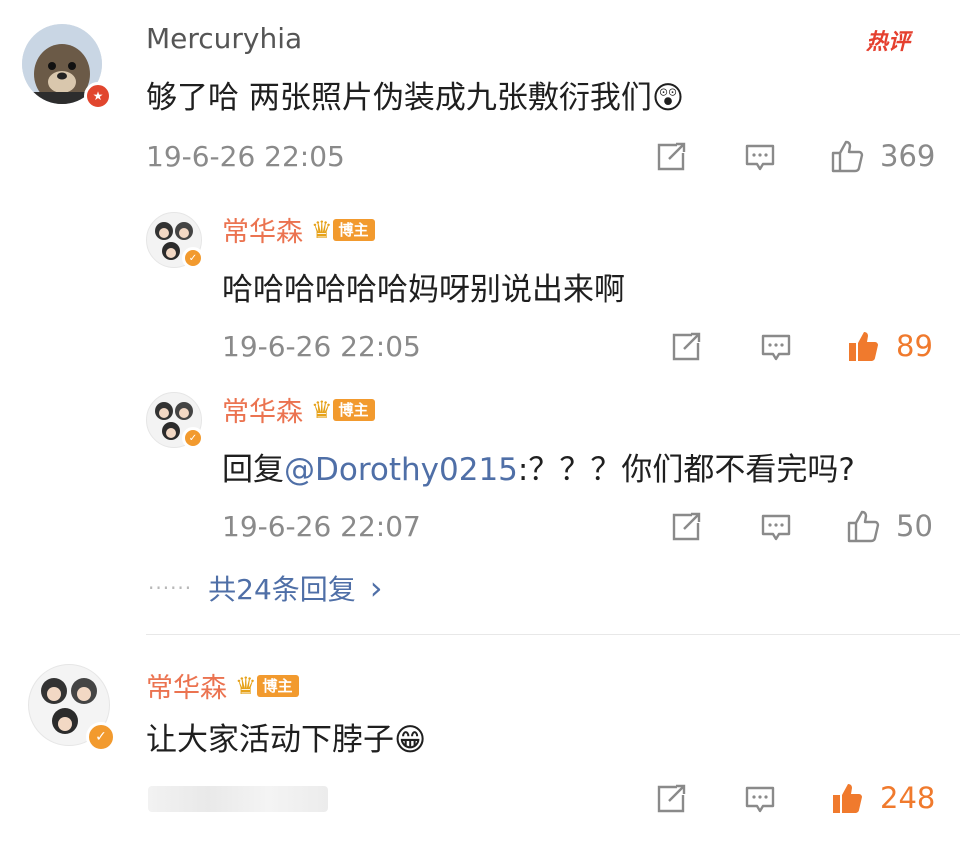  Describe the element at coordinates (253, 470) in the screenshot. I see `reply-prefix: 回复` at that location.